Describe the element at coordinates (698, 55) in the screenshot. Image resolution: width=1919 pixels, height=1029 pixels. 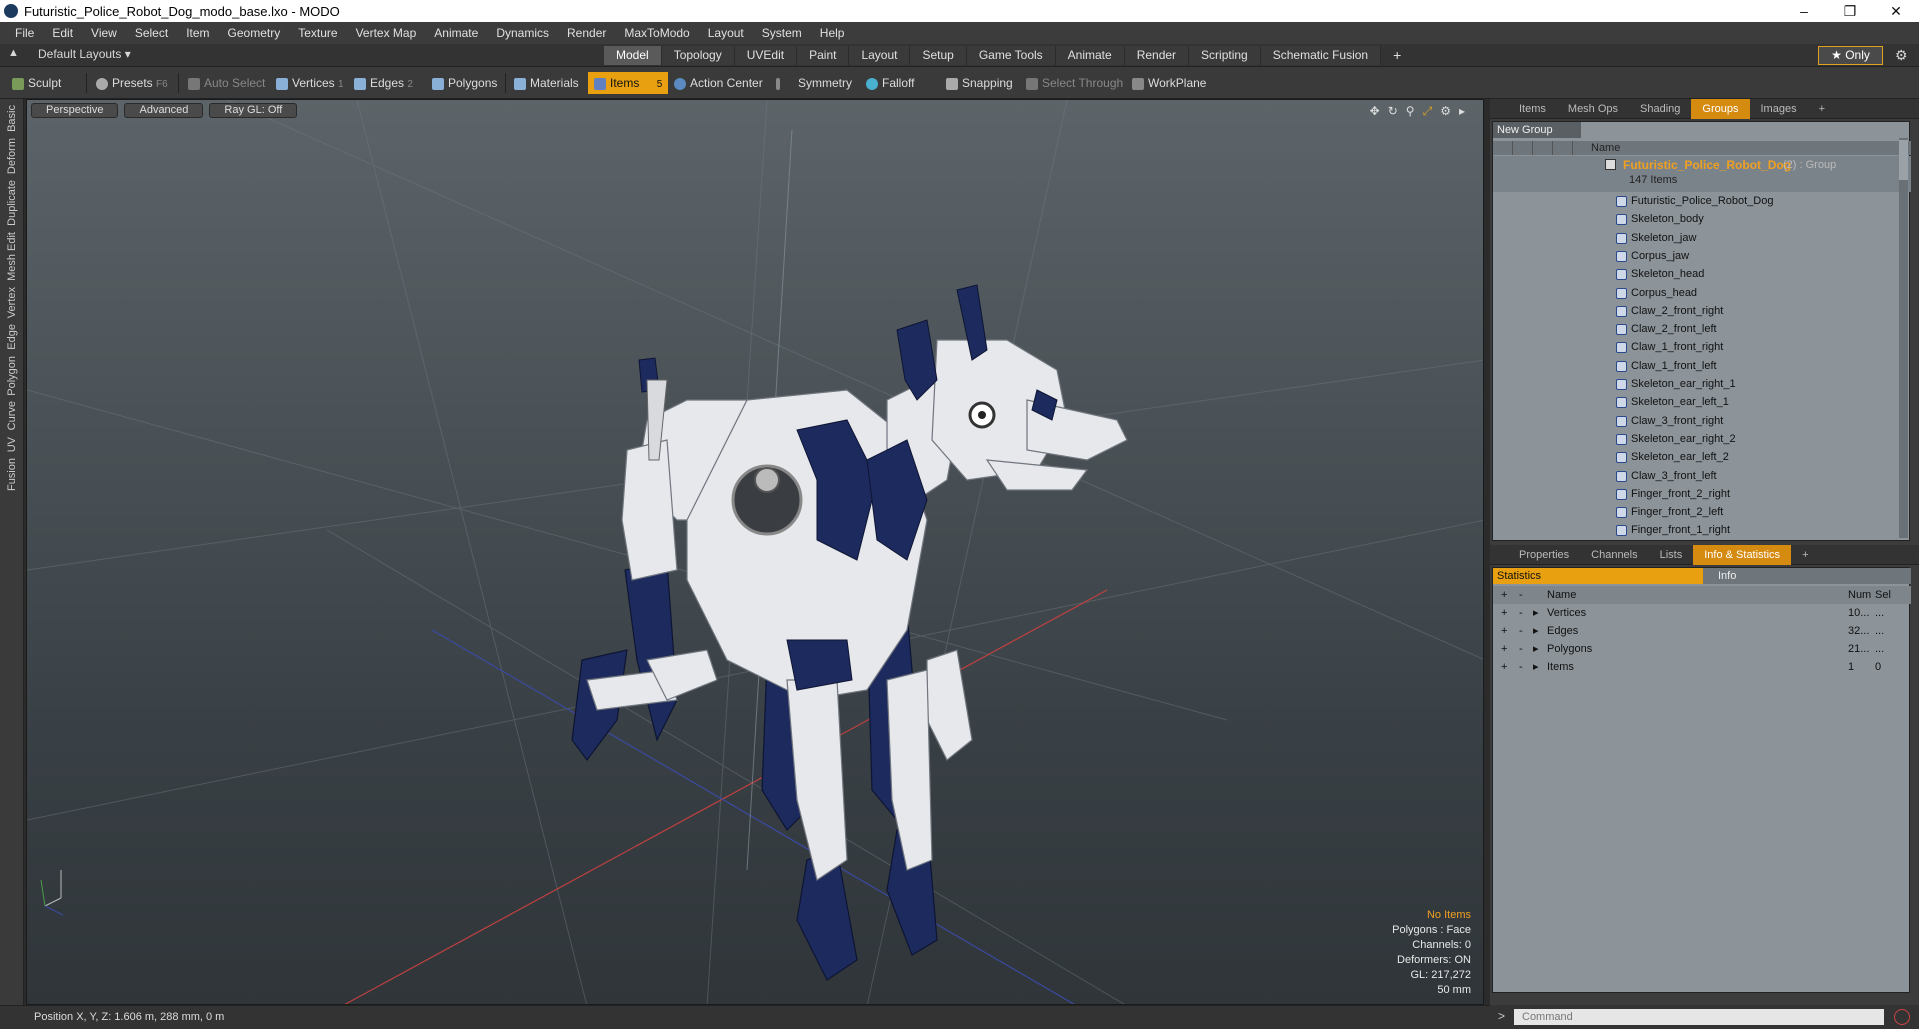
I see `tab-topology: Topology` at that location.